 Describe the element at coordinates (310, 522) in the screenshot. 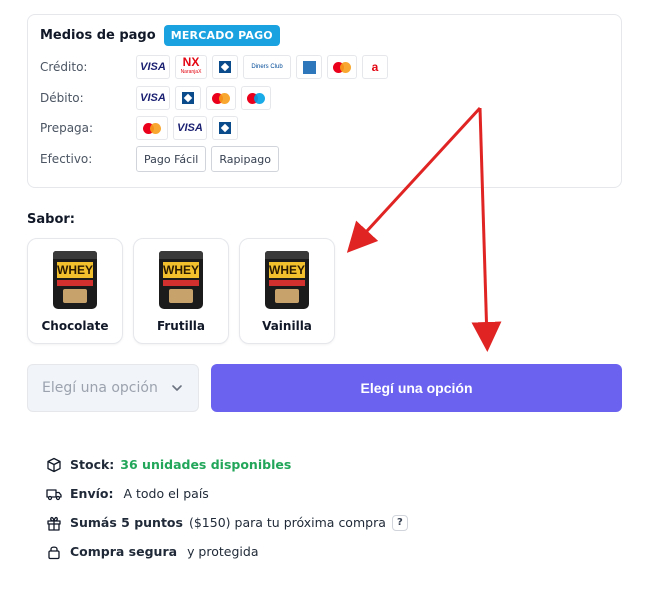

I see `puntos-suffix: para tu próxima compra` at that location.